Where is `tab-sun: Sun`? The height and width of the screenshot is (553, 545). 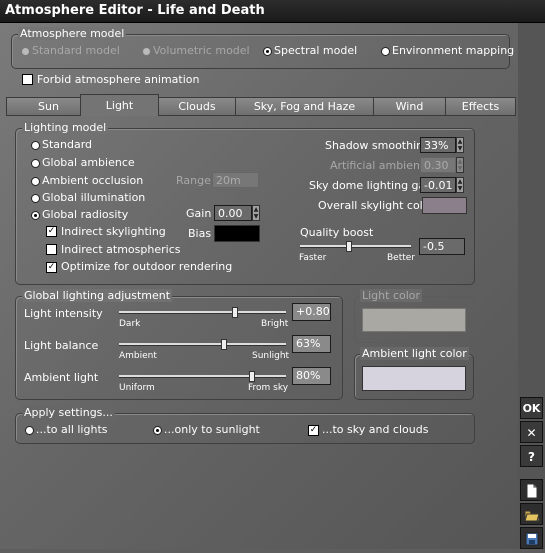
tab-sun: Sun is located at coordinates (48, 106).